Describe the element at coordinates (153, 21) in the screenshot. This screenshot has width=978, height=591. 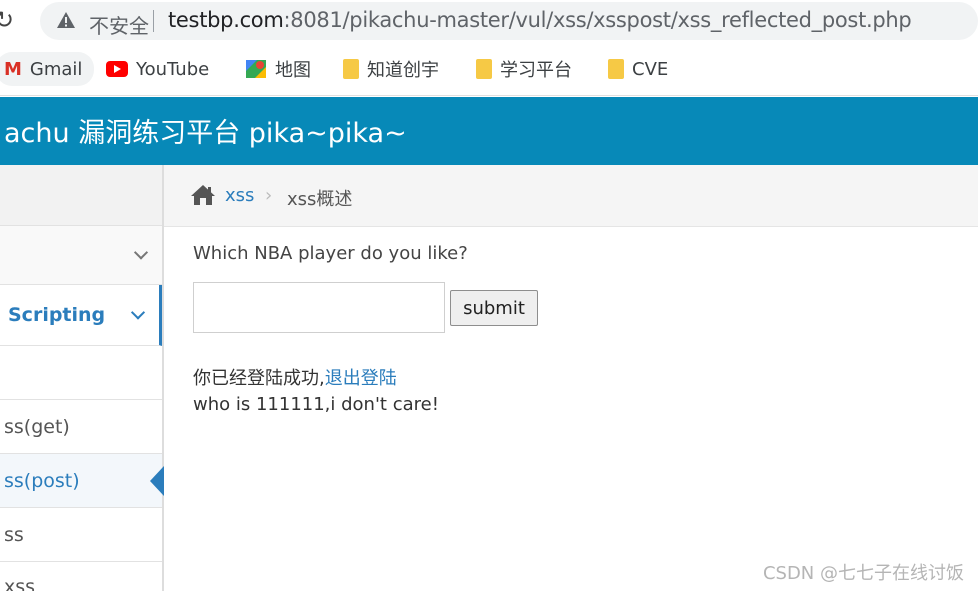
I see `omnibox-divider` at that location.